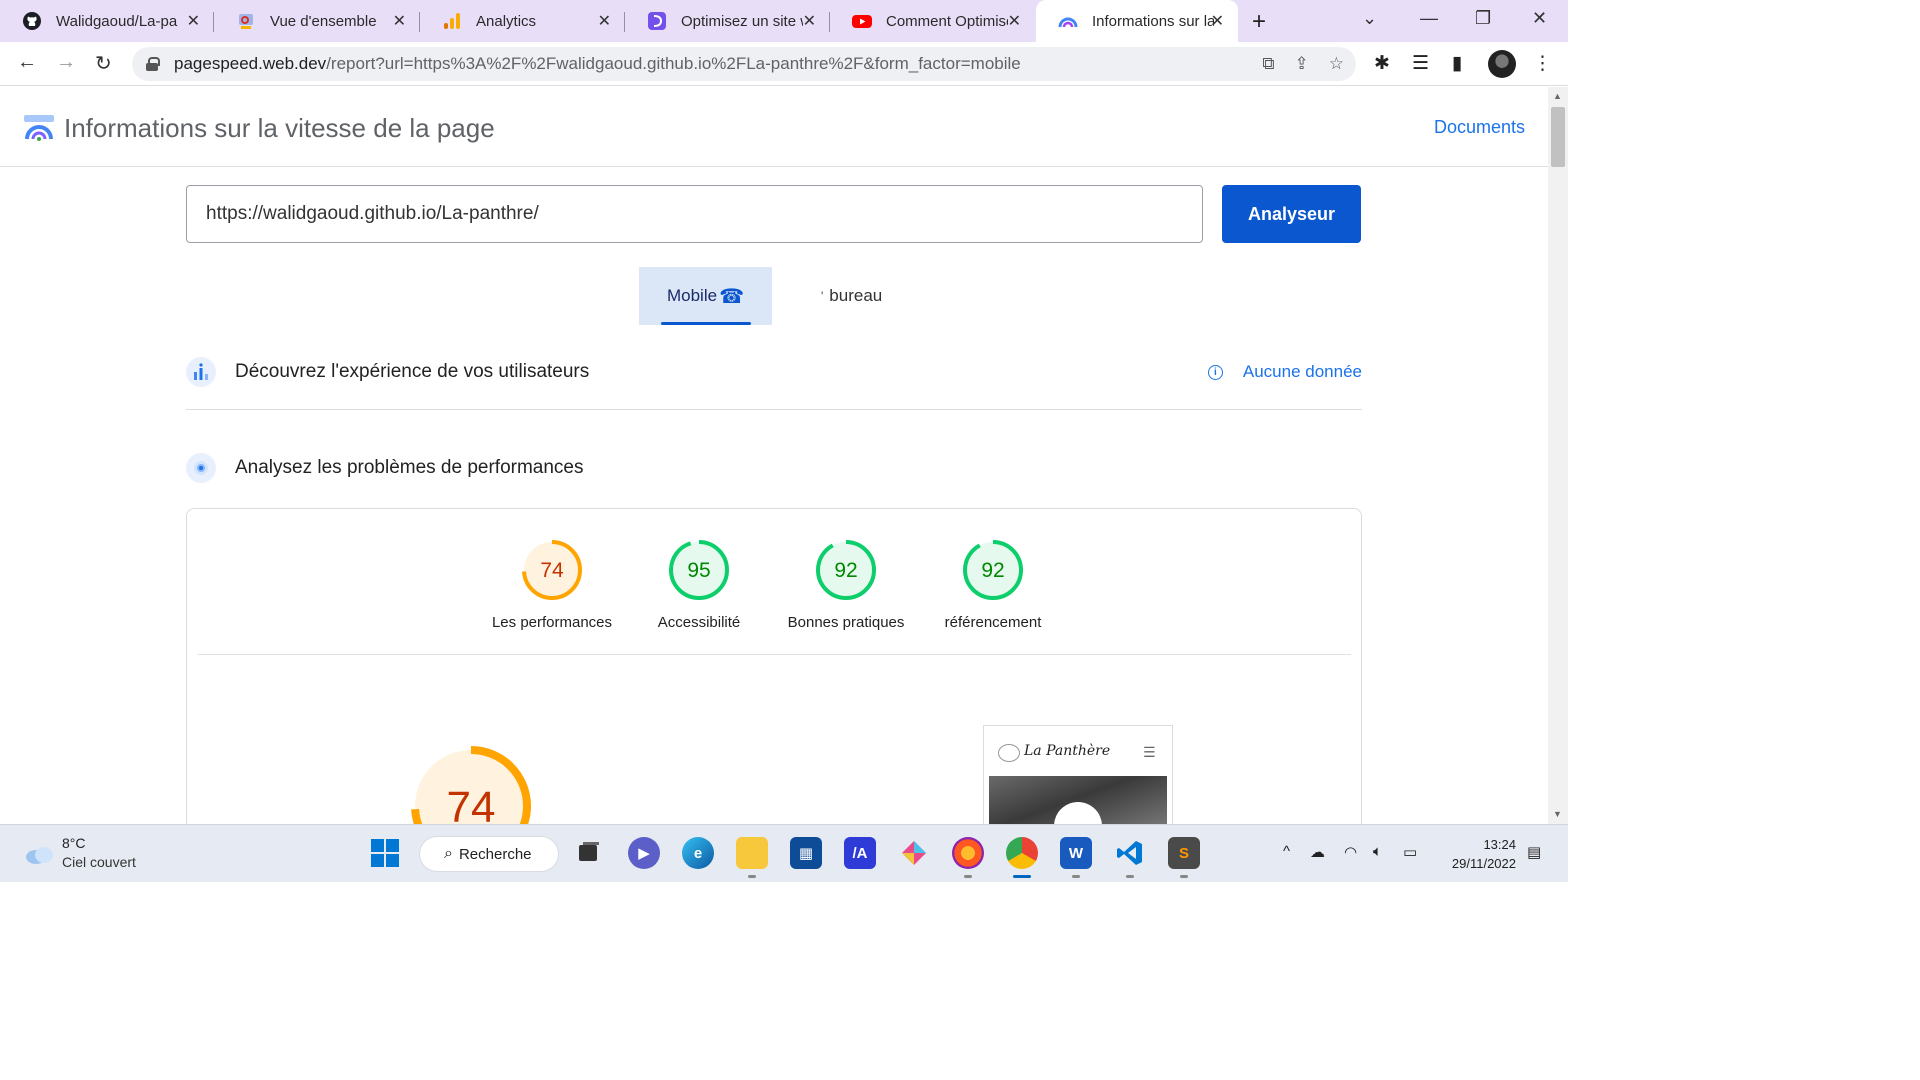 Image resolution: width=1920 pixels, height=1080 pixels. I want to click on page-scrollbar: ▲ ▼, so click(1558, 455).